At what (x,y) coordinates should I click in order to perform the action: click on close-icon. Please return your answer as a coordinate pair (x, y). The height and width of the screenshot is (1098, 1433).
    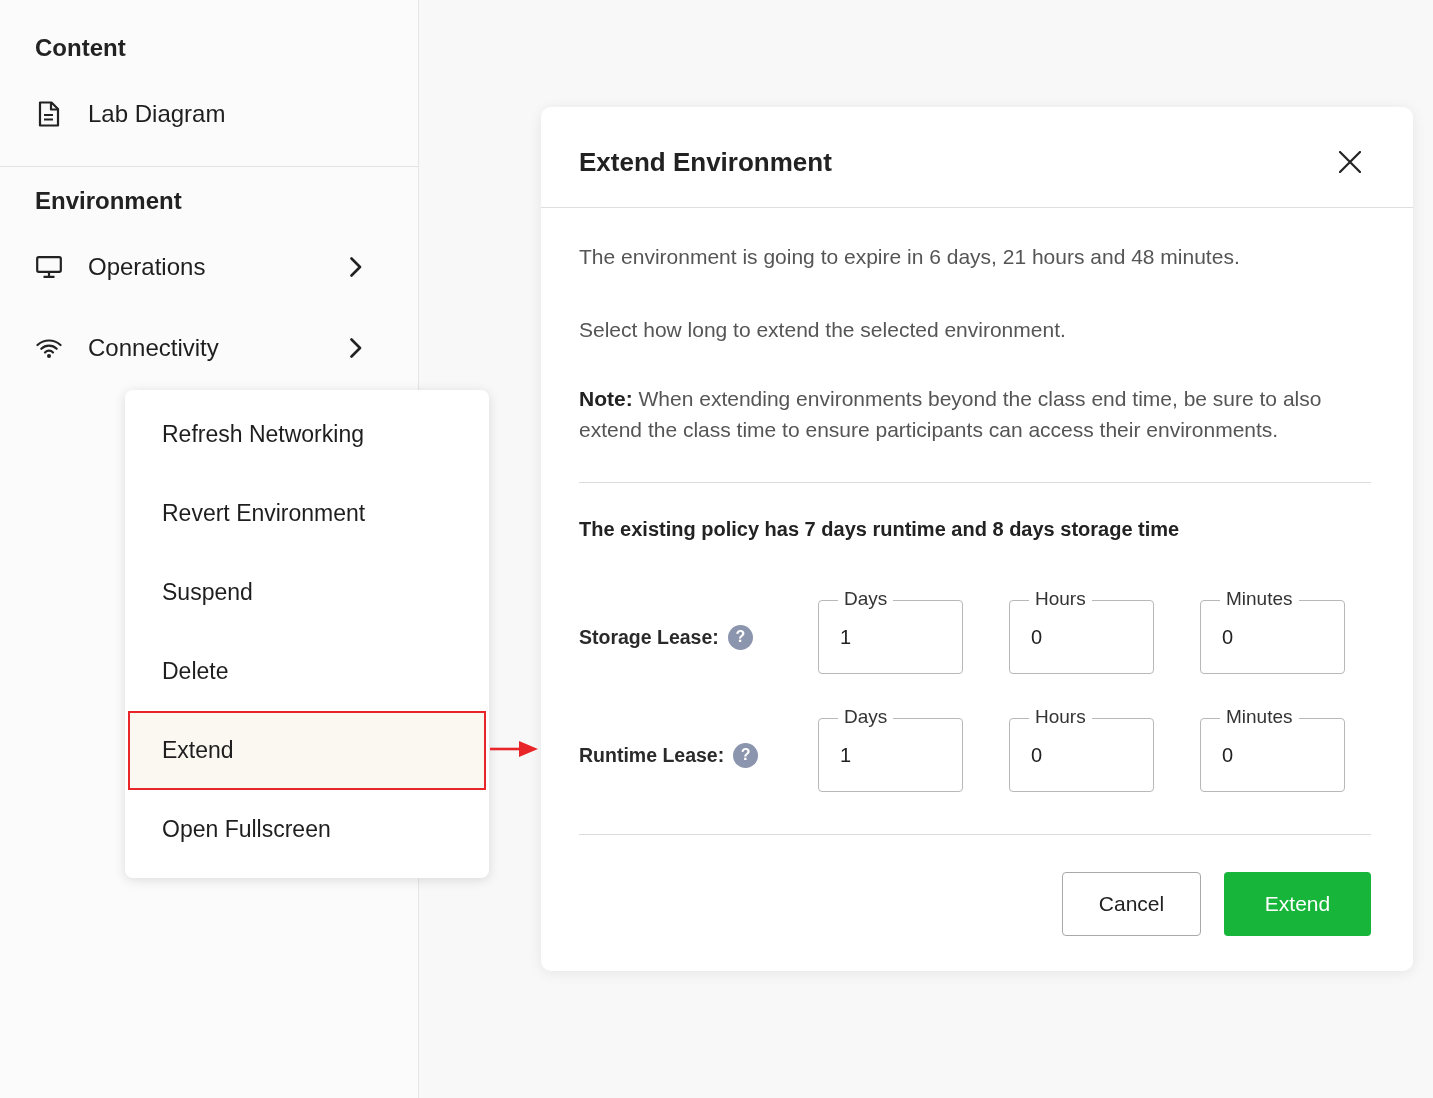
    Looking at the image, I should click on (1350, 162).